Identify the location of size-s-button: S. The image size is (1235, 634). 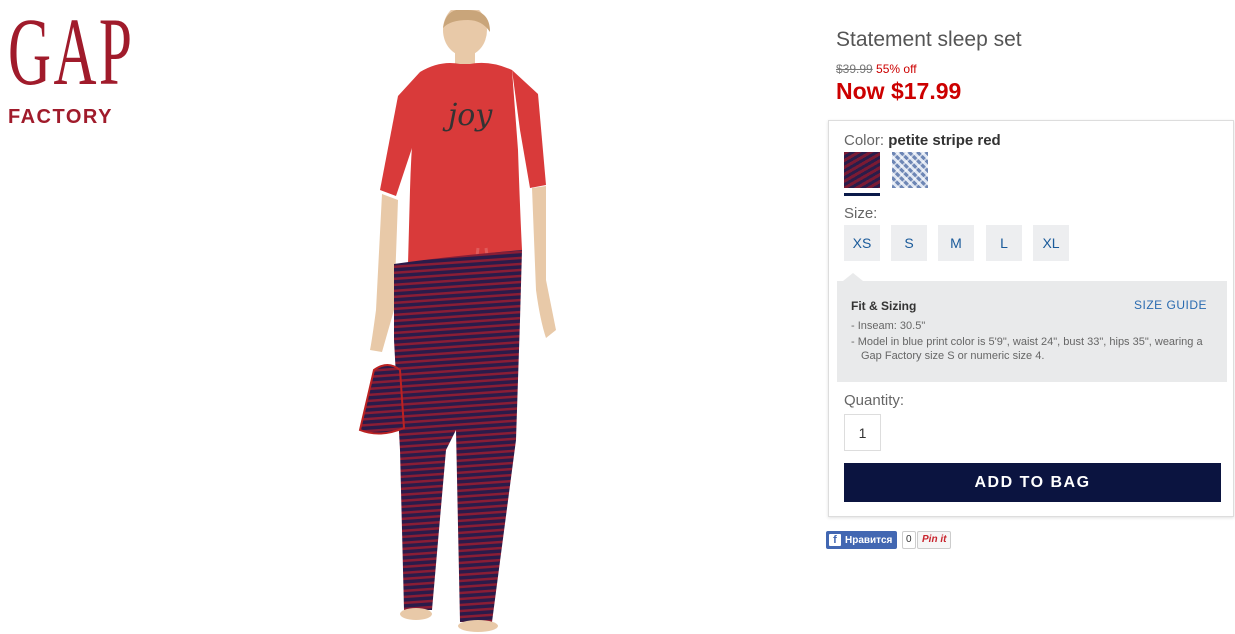
(909, 243).